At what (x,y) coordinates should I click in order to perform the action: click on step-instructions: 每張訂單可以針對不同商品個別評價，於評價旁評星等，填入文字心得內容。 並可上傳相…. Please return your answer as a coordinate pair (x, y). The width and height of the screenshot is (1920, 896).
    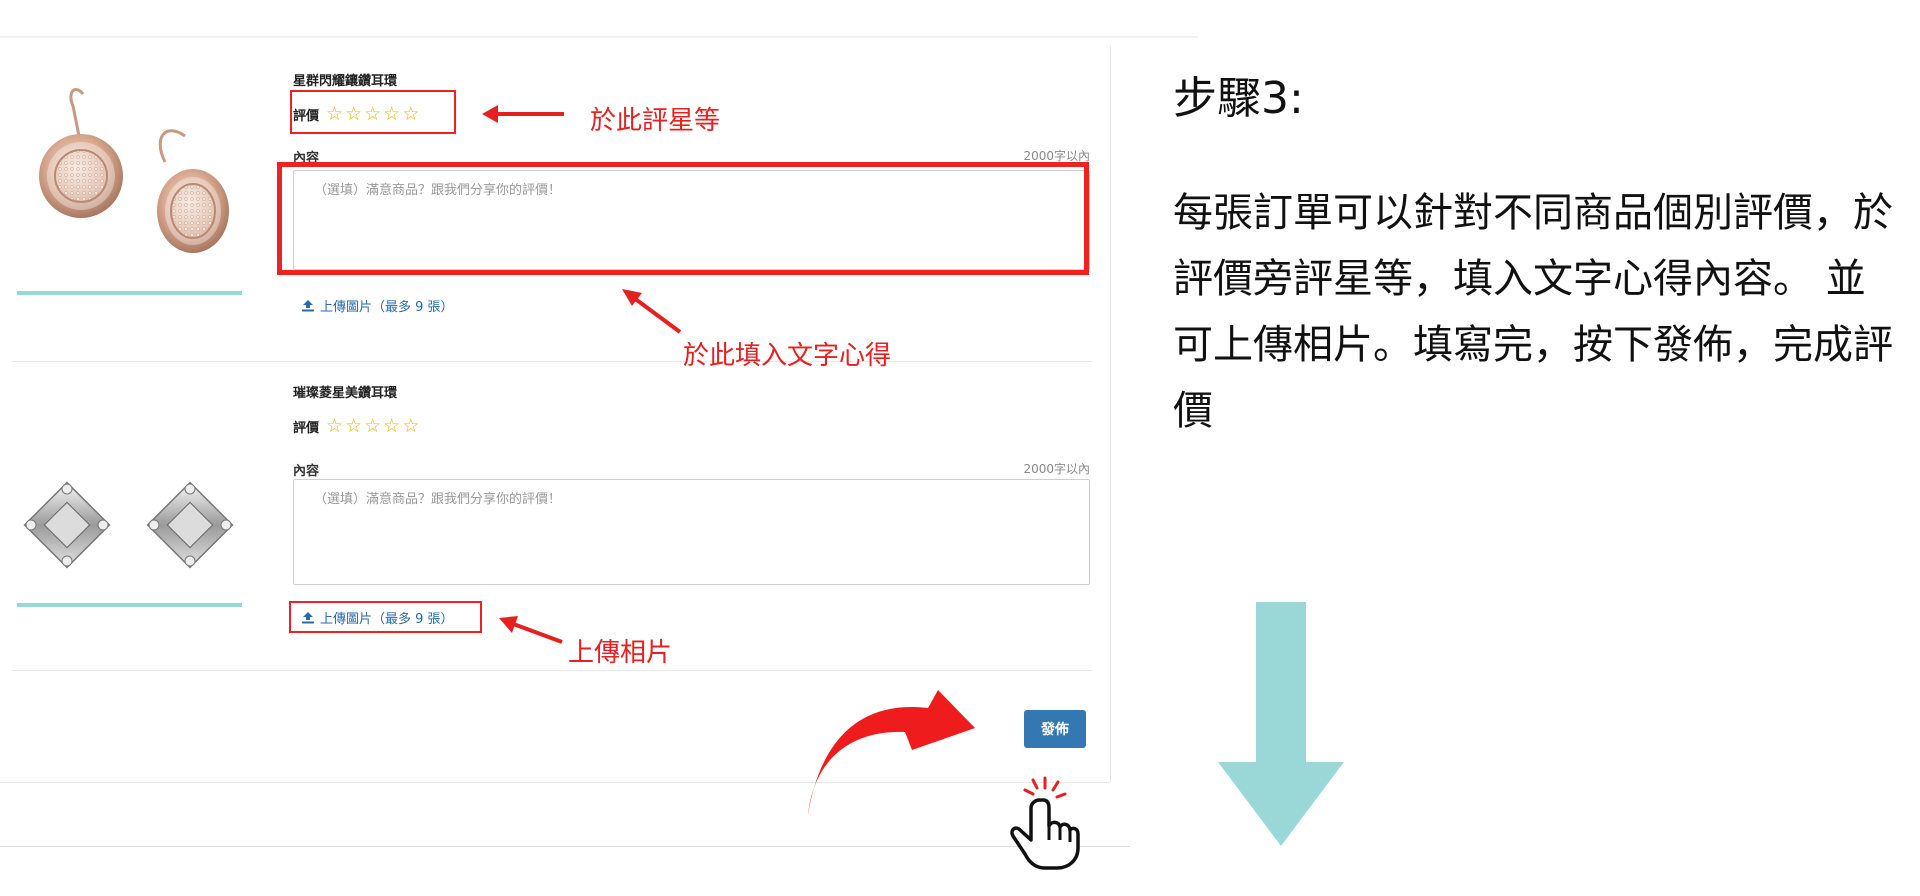
    Looking at the image, I should click on (1533, 312).